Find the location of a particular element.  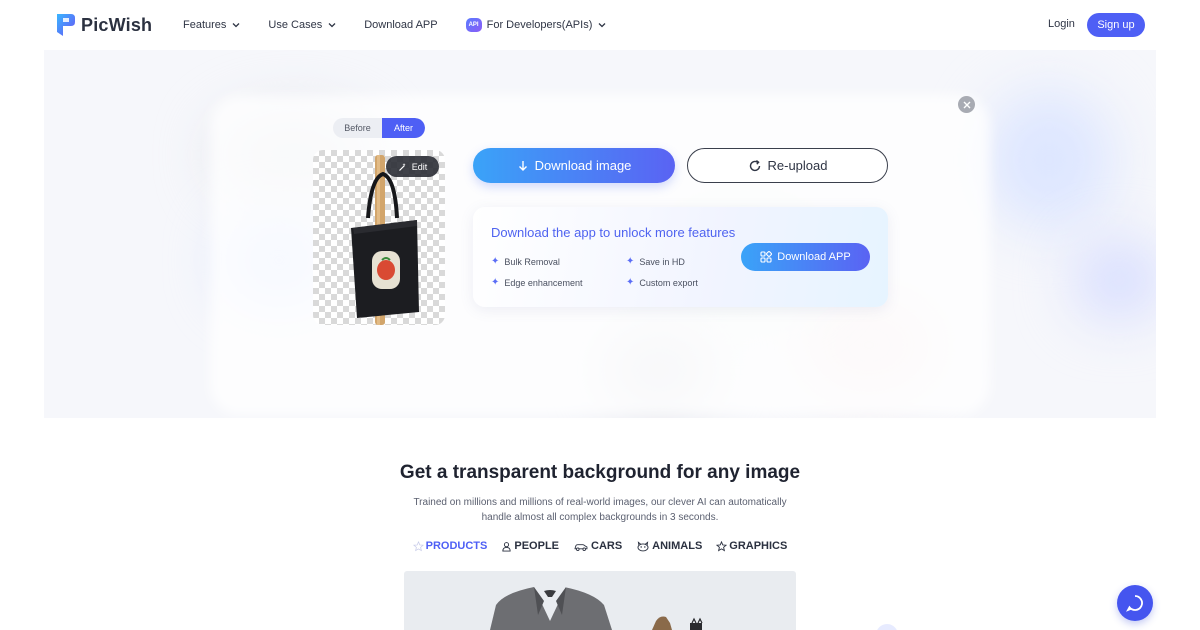

nav-features: Features is located at coordinates (211, 25).